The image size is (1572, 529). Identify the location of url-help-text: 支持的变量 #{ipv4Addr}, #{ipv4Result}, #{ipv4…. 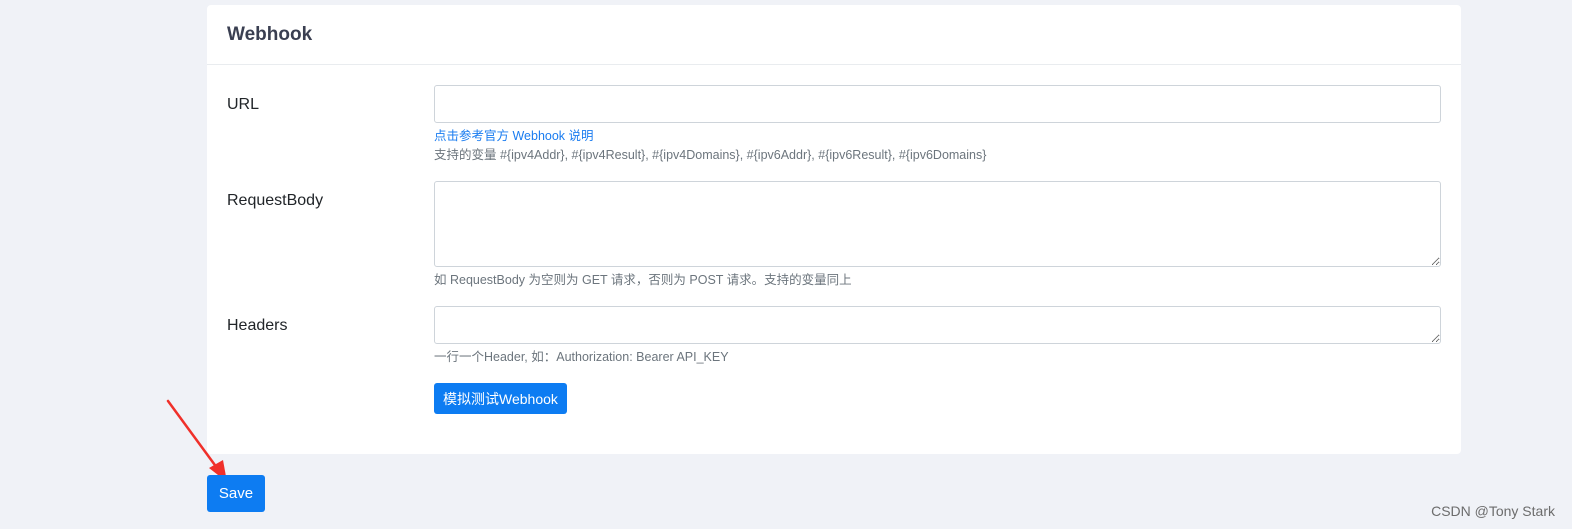
(710, 155).